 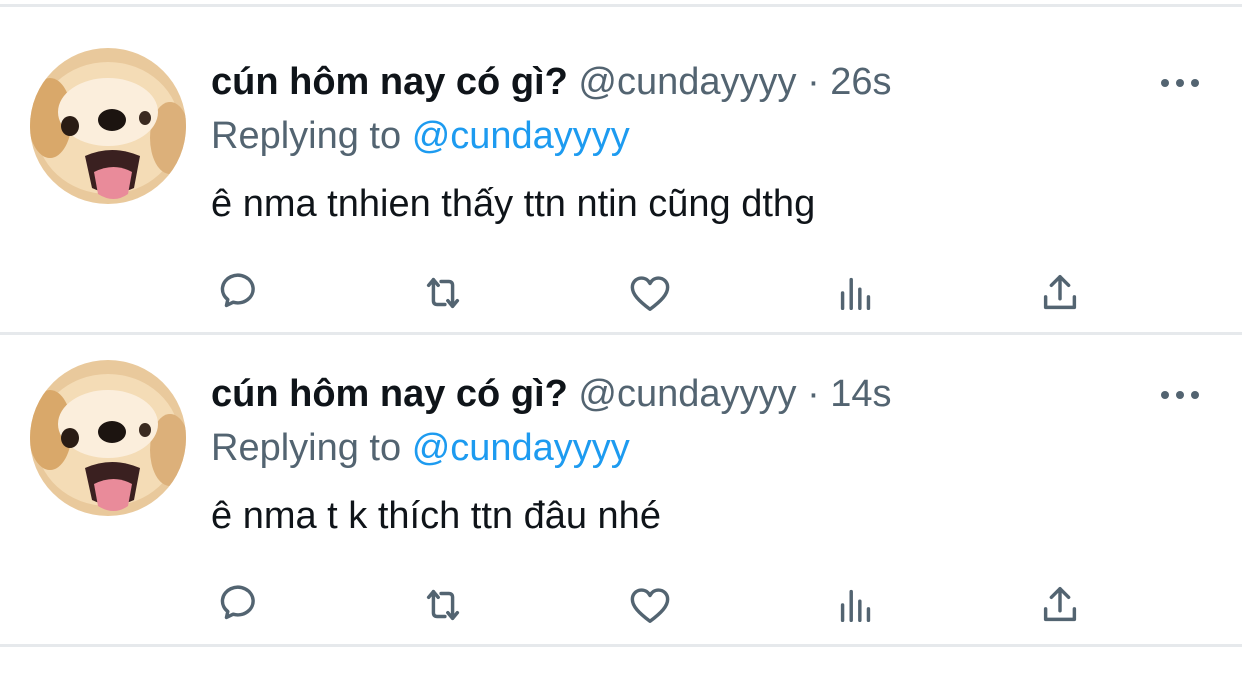 I want to click on timestamp: 14s, so click(x=860, y=394).